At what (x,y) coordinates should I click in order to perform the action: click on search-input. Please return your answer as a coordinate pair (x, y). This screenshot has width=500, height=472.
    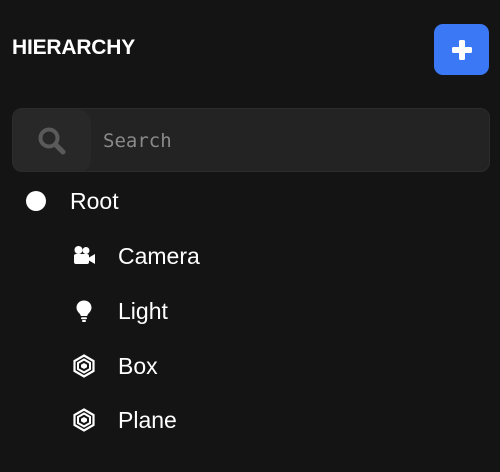
    Looking at the image, I should click on (293, 140).